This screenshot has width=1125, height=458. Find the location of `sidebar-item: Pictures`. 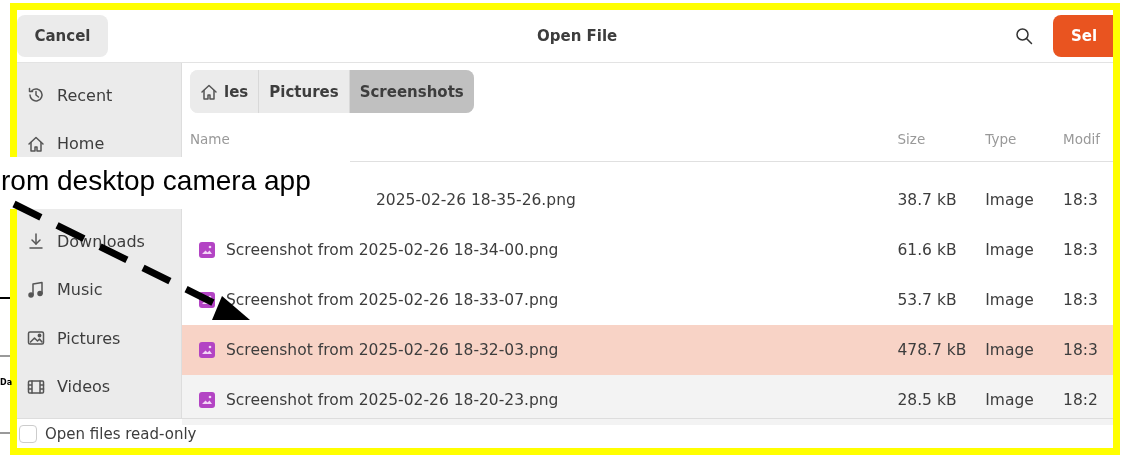

sidebar-item: Pictures is located at coordinates (89, 338).